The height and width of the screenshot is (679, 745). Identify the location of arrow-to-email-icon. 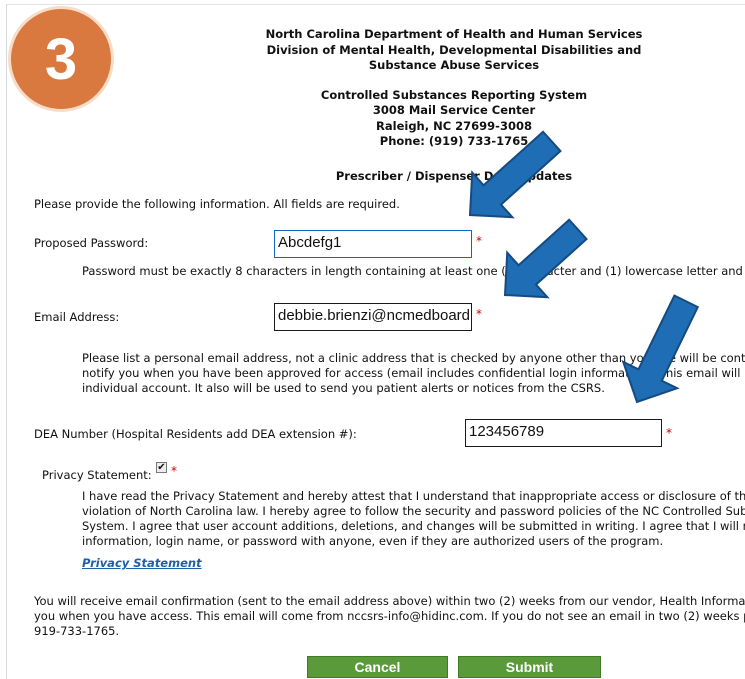
(545, 258).